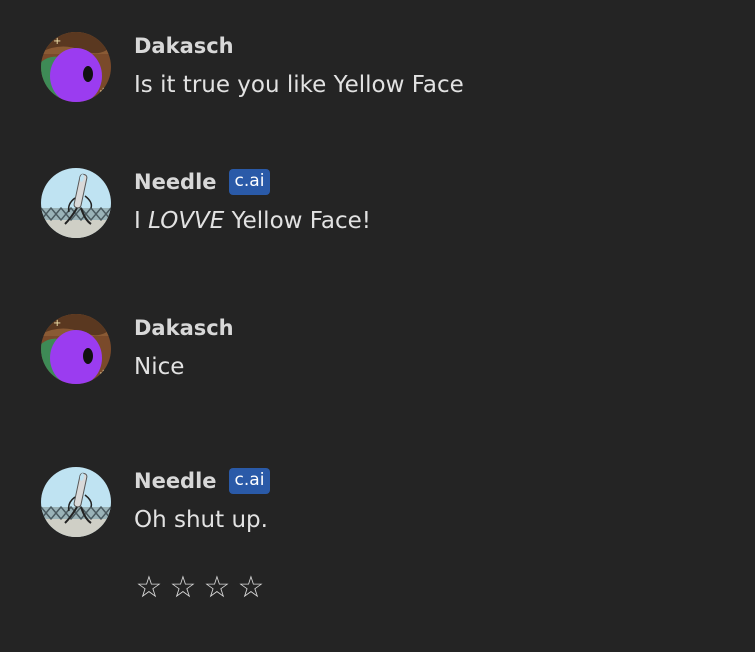 The image size is (755, 652). Describe the element at coordinates (159, 367) in the screenshot. I see `message-text: Nice` at that location.